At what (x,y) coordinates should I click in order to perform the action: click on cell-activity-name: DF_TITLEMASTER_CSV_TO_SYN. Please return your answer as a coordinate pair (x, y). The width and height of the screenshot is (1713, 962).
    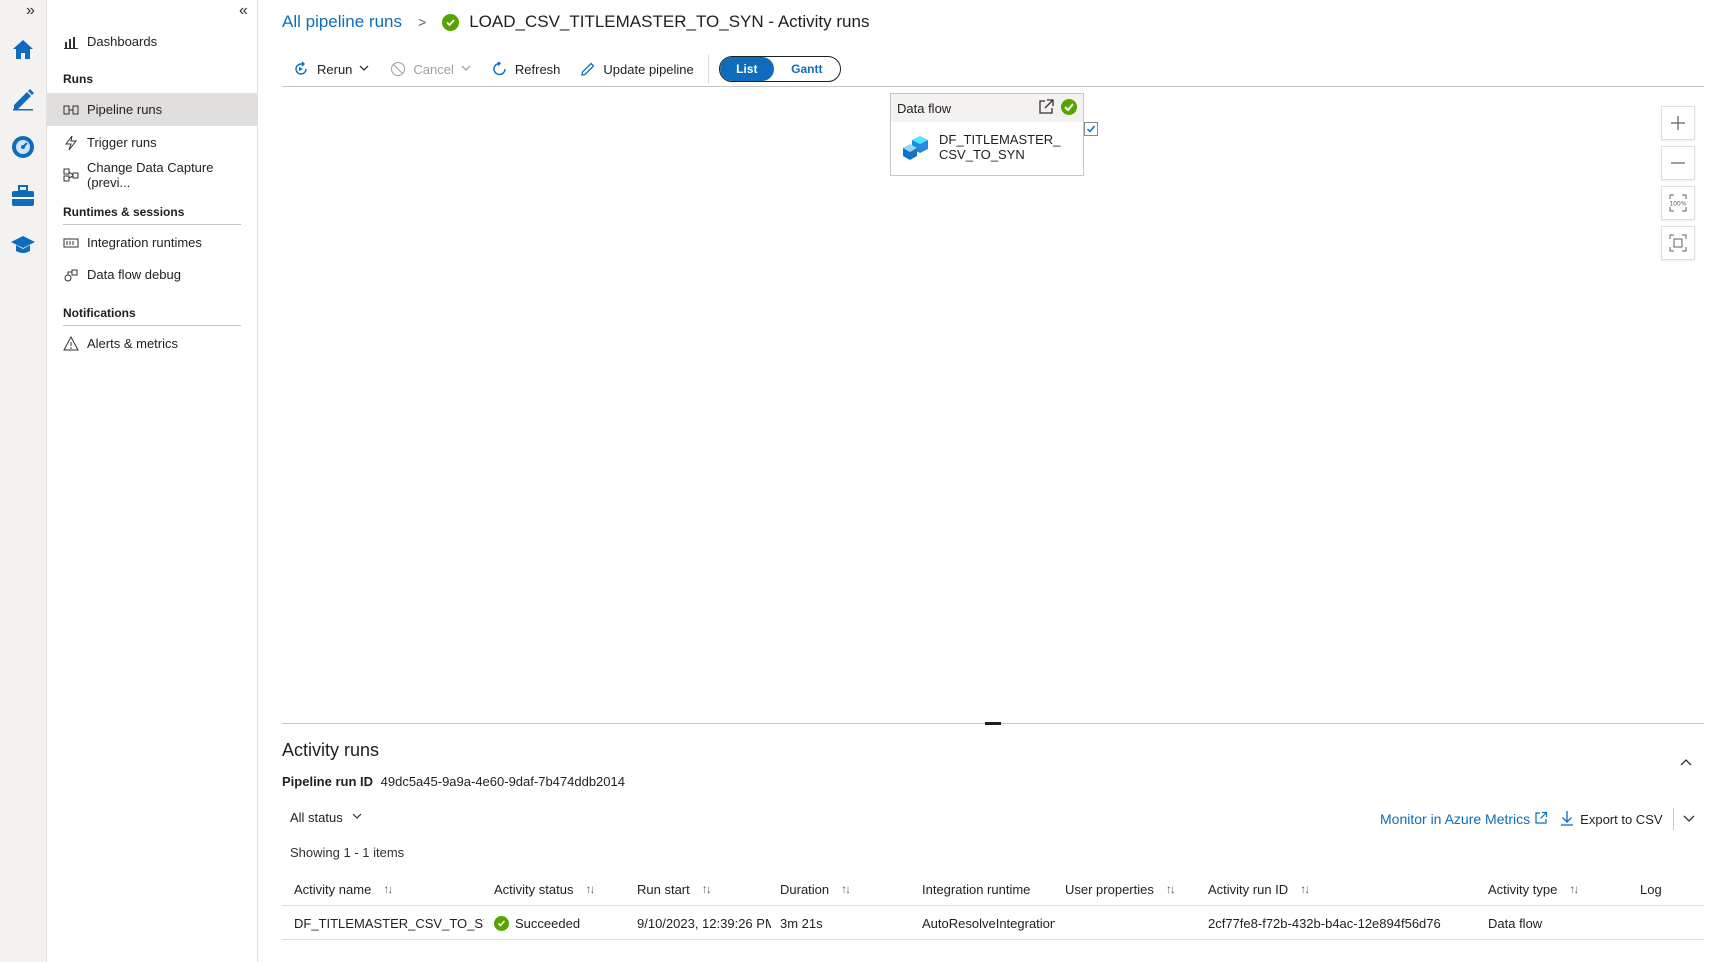
    Looking at the image, I should click on (389, 923).